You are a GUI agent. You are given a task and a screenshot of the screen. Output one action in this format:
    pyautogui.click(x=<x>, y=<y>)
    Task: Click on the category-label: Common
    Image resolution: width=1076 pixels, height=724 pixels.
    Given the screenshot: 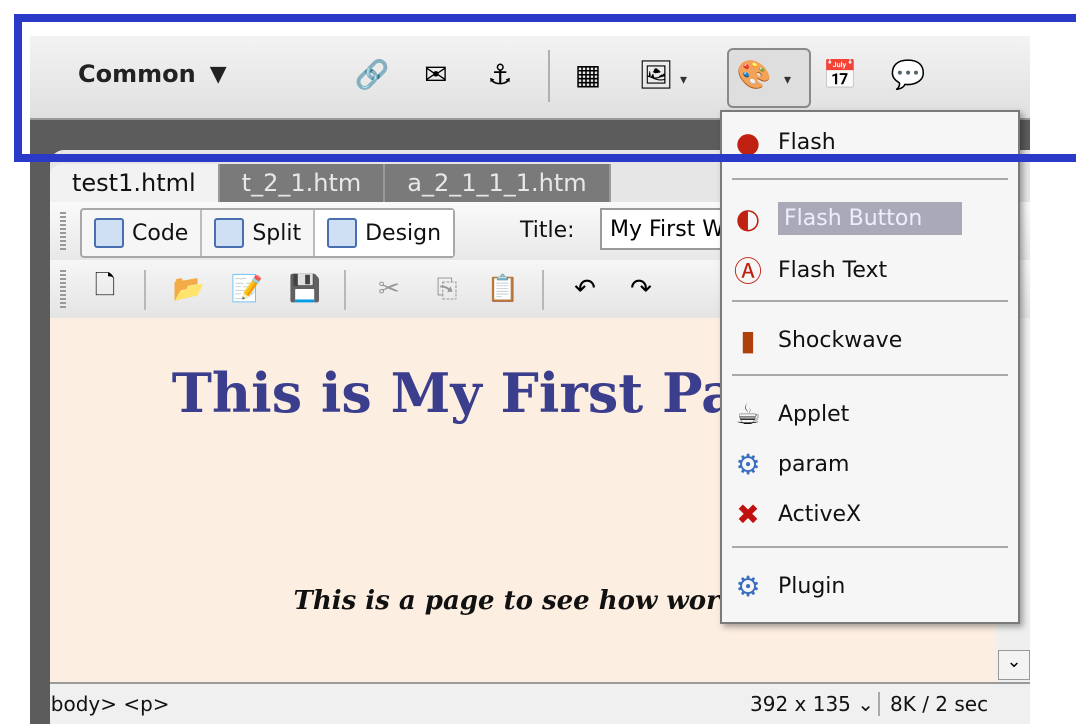 What is the action you would take?
    pyautogui.click(x=137, y=74)
    